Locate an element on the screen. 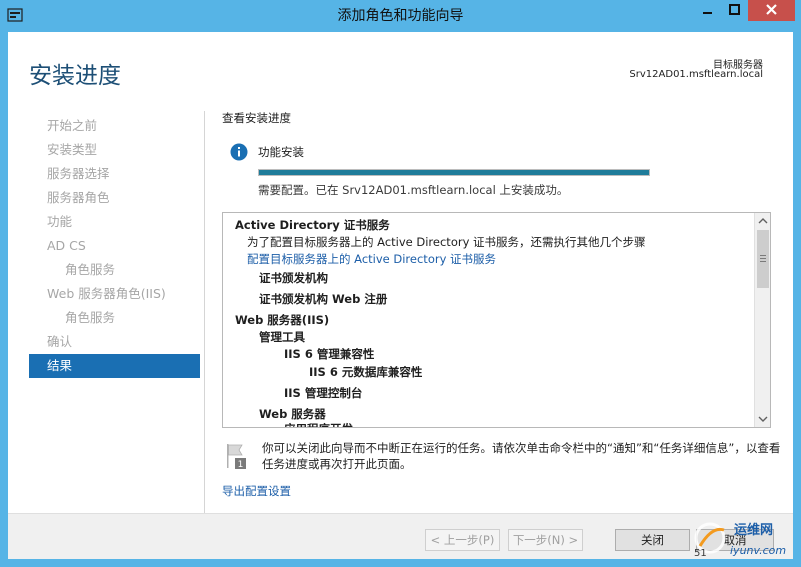 The height and width of the screenshot is (567, 801). next-button: 下一步(N) > is located at coordinates (545, 540).